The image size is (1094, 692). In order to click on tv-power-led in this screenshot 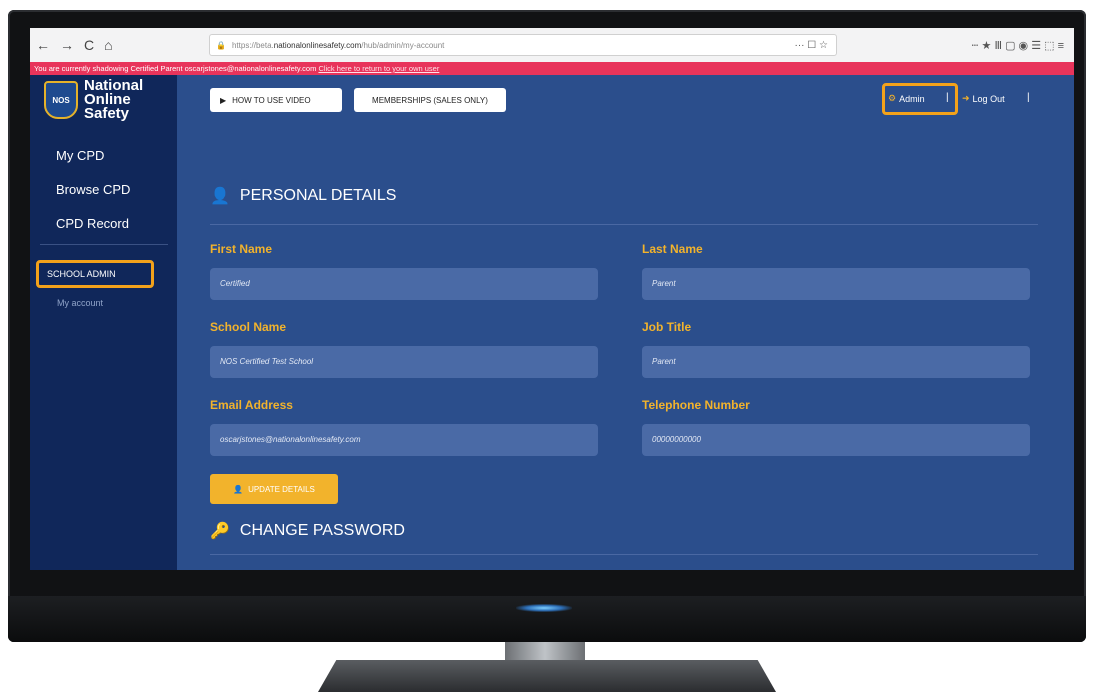, I will do `click(544, 608)`.